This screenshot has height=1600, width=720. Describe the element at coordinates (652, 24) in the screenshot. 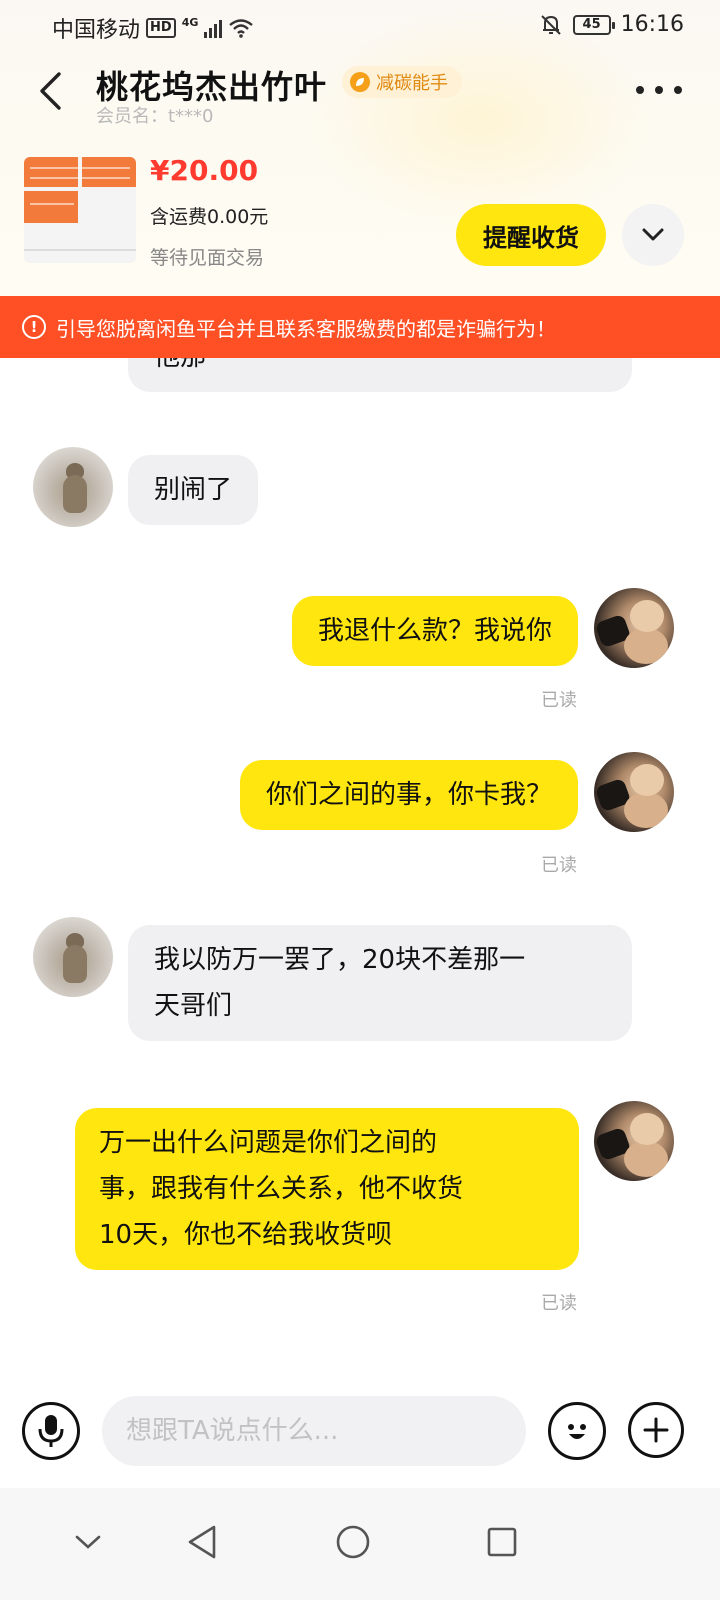

I see `clock-label: 16:16` at that location.